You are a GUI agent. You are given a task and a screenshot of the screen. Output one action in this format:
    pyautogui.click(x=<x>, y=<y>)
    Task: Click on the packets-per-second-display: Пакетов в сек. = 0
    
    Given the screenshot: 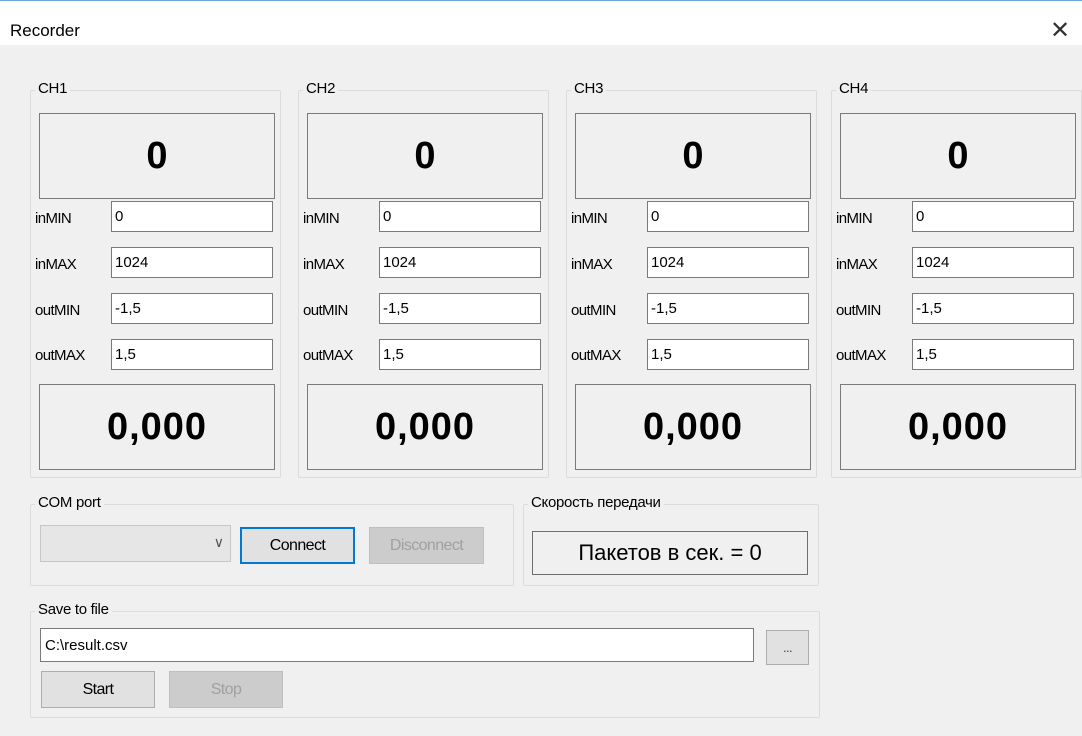 What is the action you would take?
    pyautogui.click(x=670, y=553)
    